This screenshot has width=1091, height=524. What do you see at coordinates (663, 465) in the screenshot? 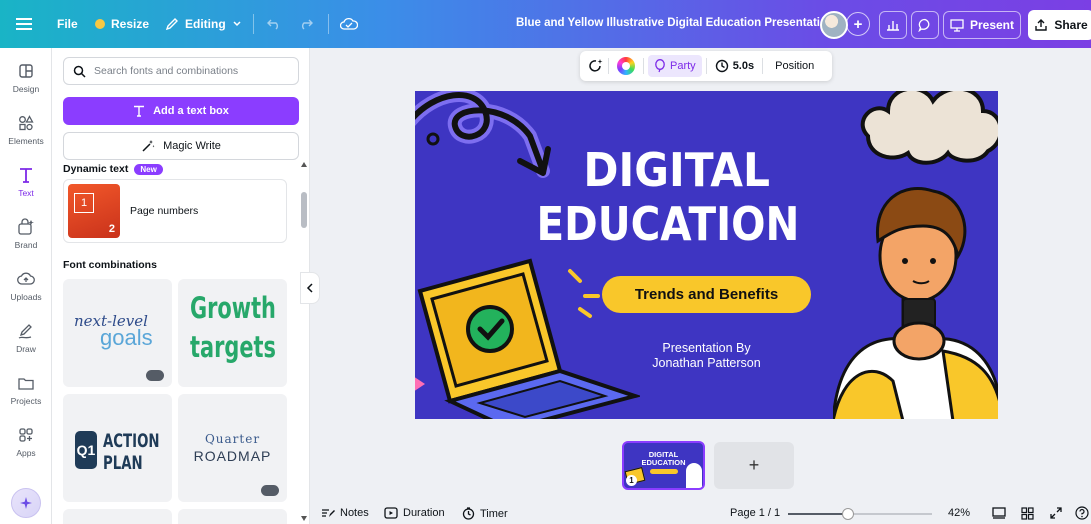
I see `page-thumbnail: DIGITAL EDUCATION 1` at bounding box center [663, 465].